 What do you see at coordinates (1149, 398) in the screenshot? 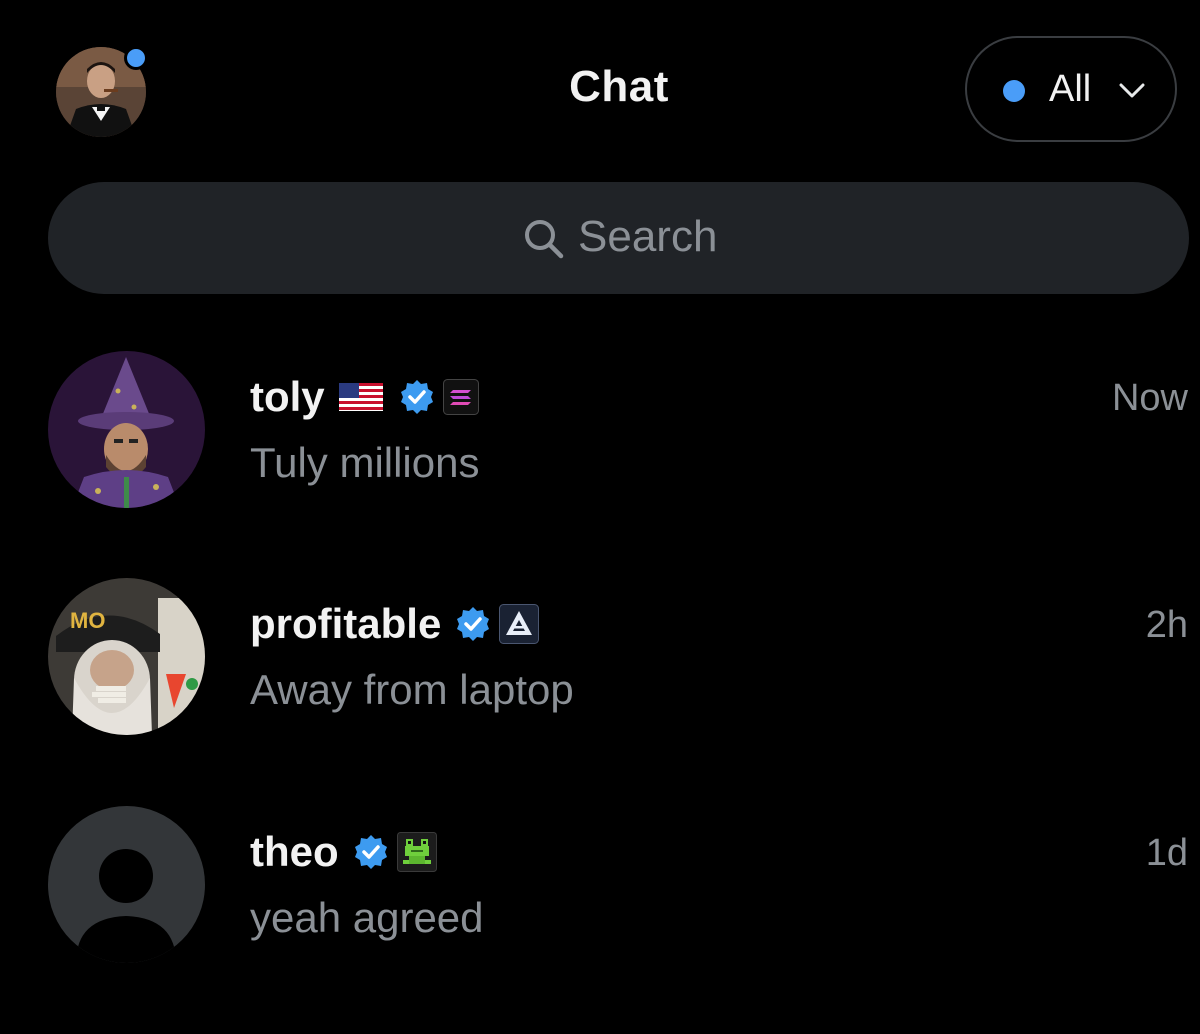
I see `chat-timestamp: Now` at bounding box center [1149, 398].